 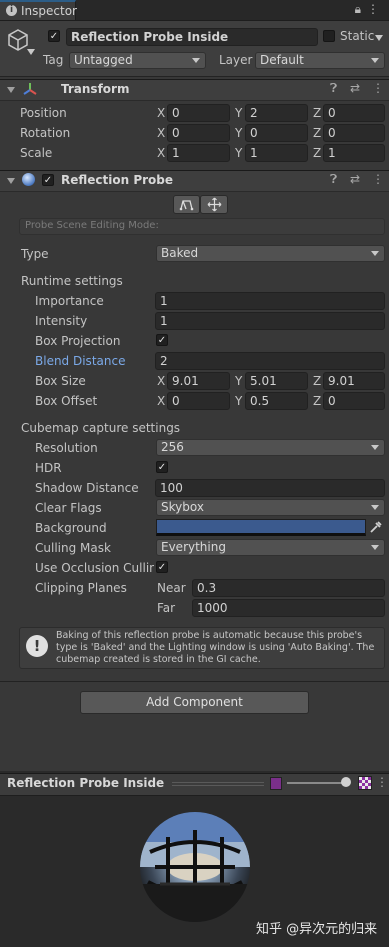 I want to click on layer-label: Layer, so click(x=236, y=60).